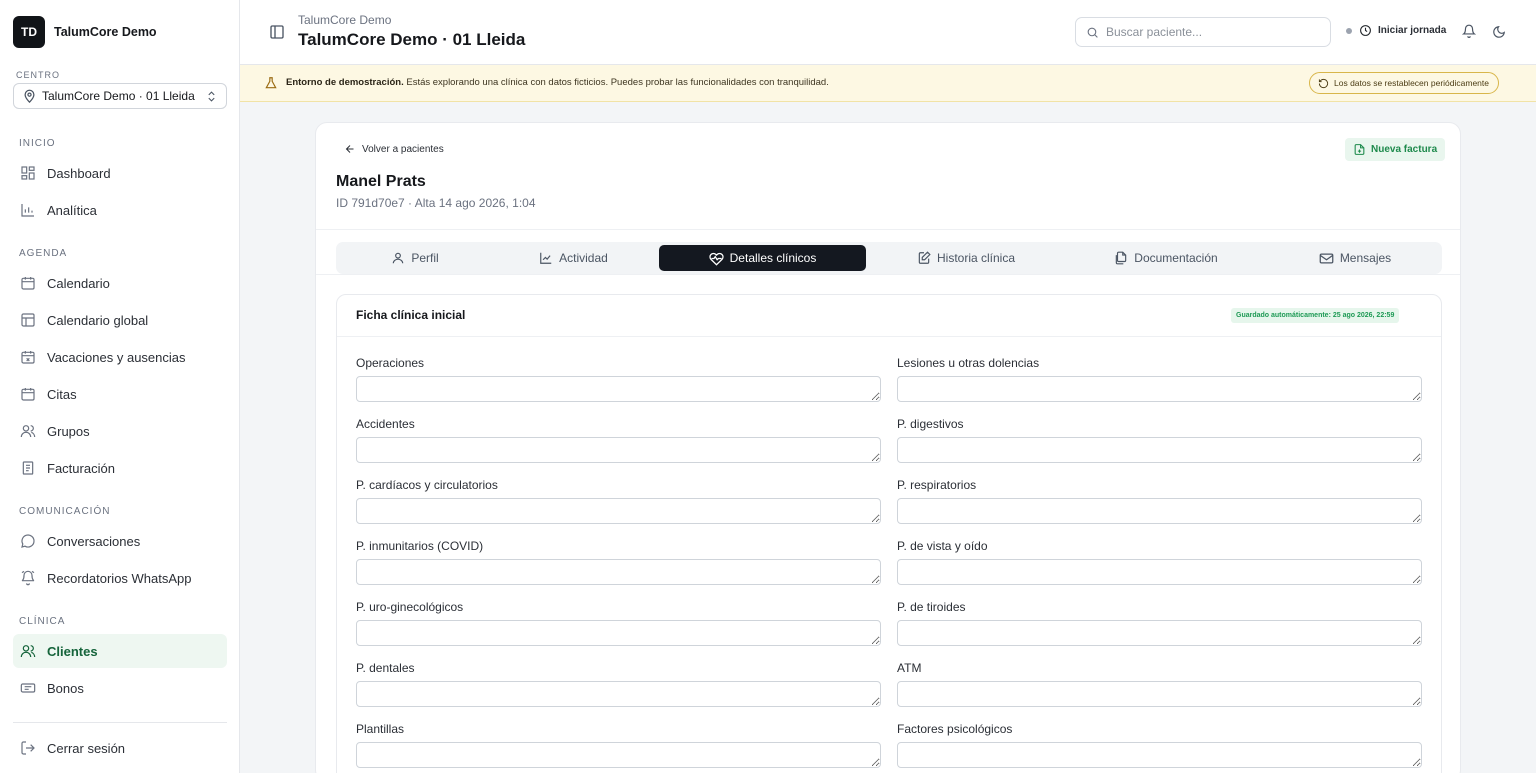 This screenshot has height=773, width=1536. Describe the element at coordinates (390, 363) in the screenshot. I see `operaciones-label: Operaciones` at that location.